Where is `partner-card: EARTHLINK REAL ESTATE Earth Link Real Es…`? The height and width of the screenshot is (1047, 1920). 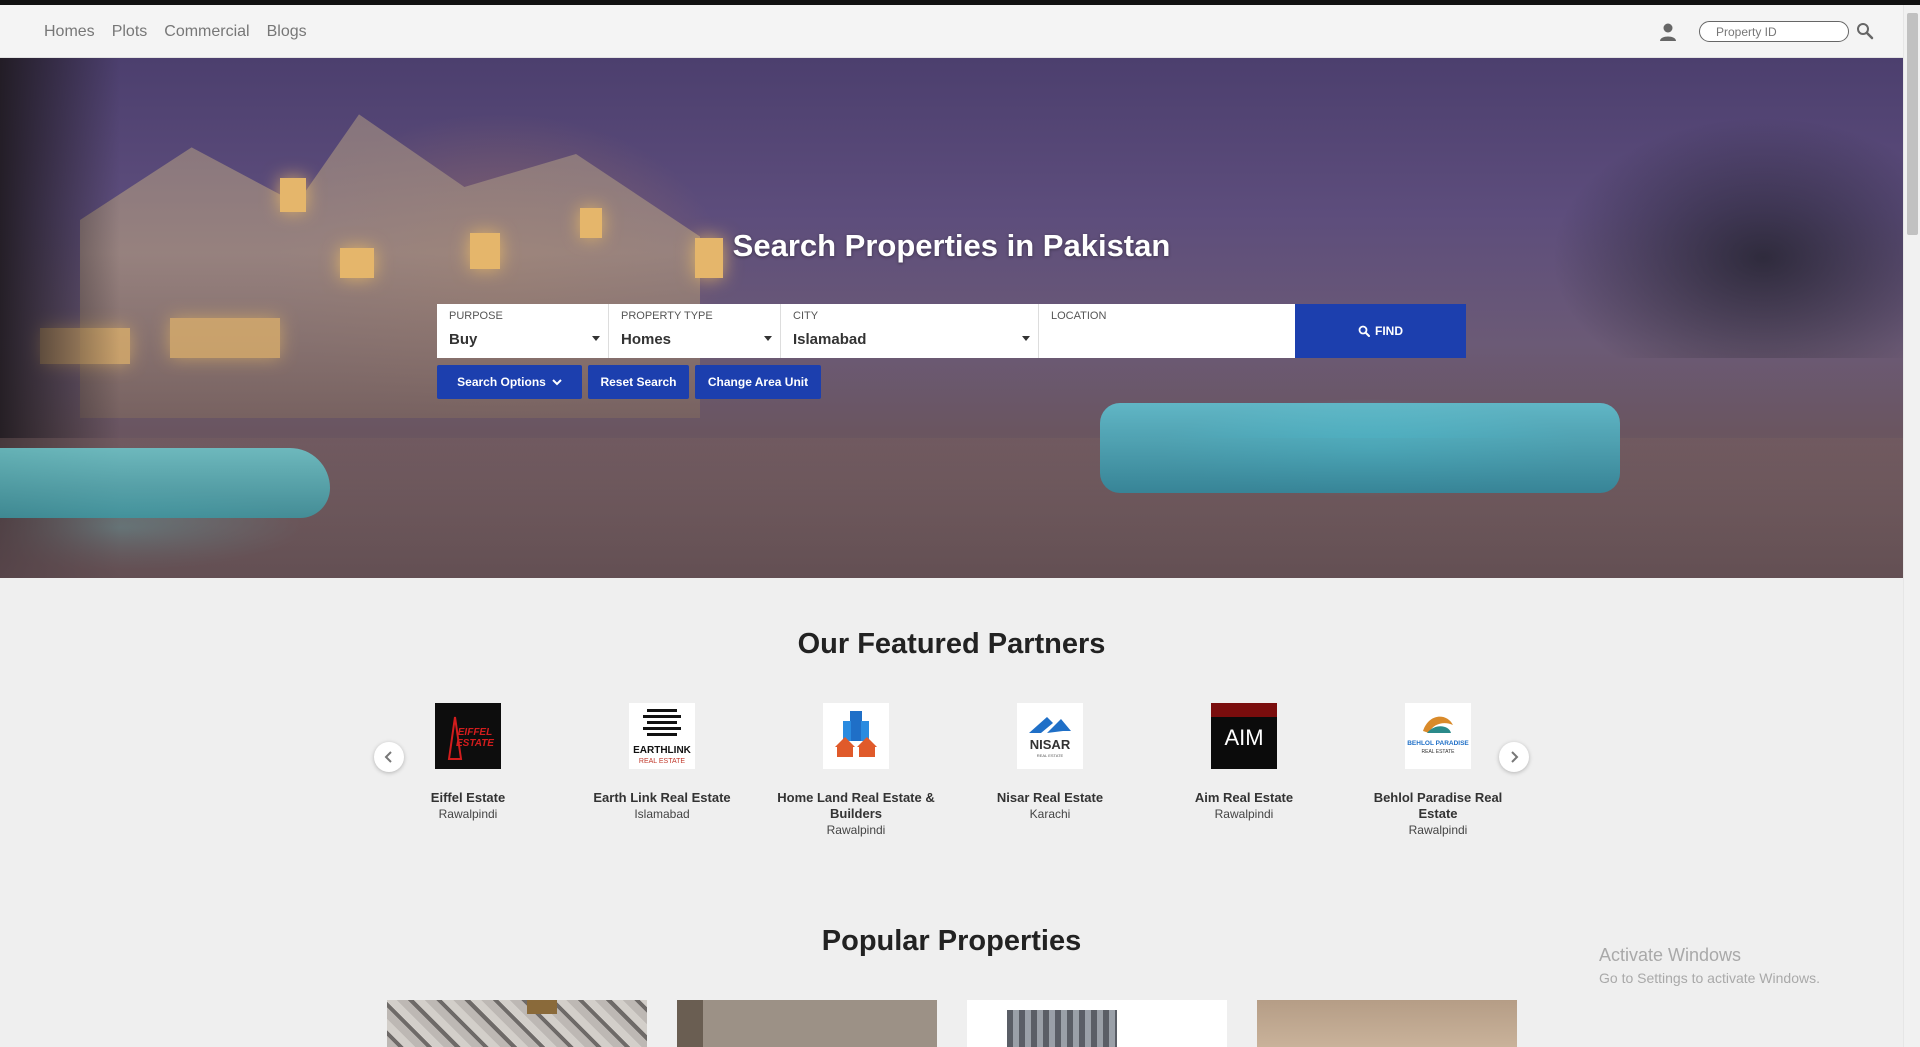 partner-card: EARTHLINK REAL ESTATE Earth Link Real Es… is located at coordinates (662, 762).